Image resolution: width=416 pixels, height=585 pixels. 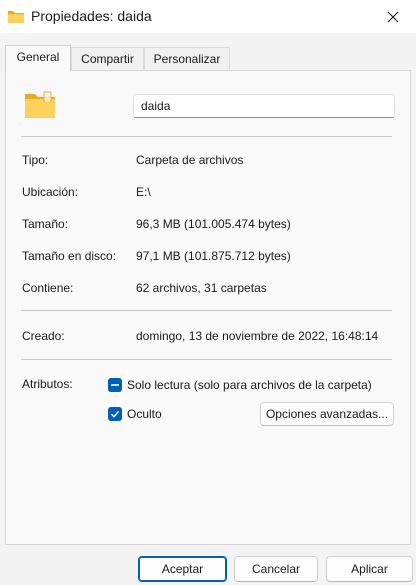 What do you see at coordinates (182, 569) in the screenshot?
I see `aceptar-button: Aceptar` at bounding box center [182, 569].